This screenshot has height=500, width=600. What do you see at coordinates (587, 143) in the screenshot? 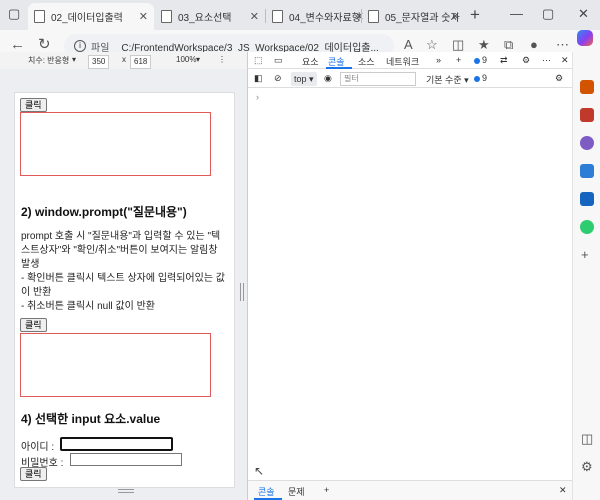
I see `games-icon` at bounding box center [587, 143].